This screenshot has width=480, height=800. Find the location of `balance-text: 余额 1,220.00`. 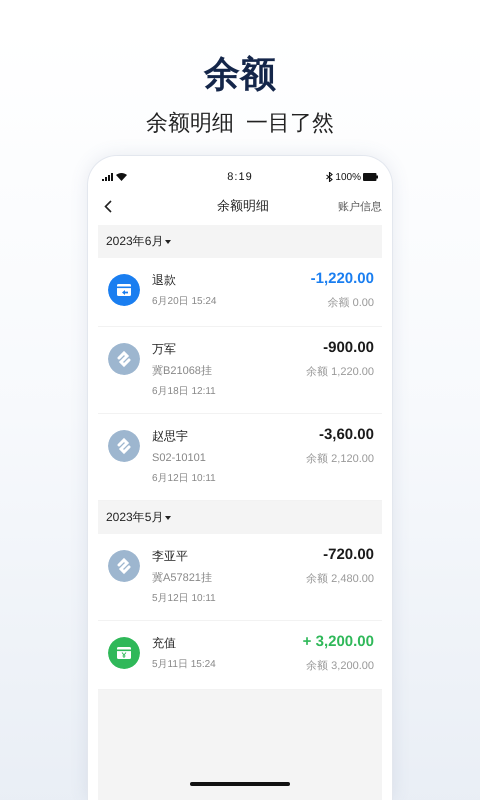

balance-text: 余额 1,220.00 is located at coordinates (340, 372).